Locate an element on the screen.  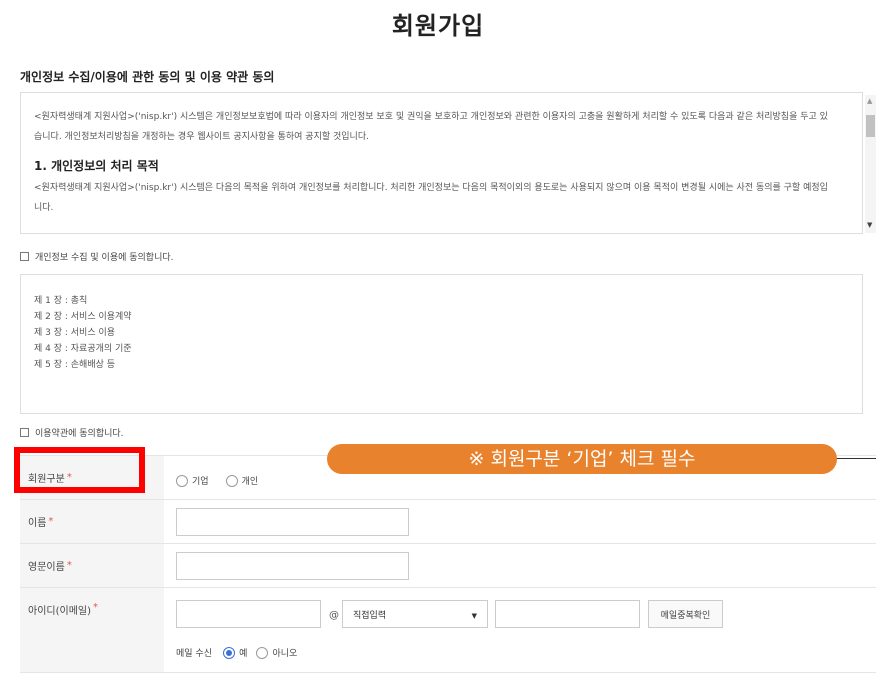
chevron-down-icon: ▼ is located at coordinates (474, 616).